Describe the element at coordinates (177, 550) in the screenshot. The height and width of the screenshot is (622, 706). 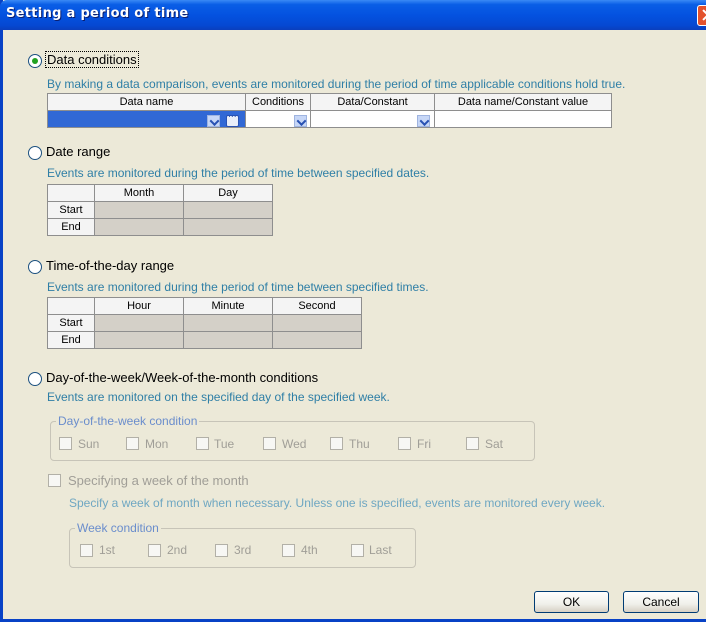
I see `label-week-2nd: 2nd` at that location.